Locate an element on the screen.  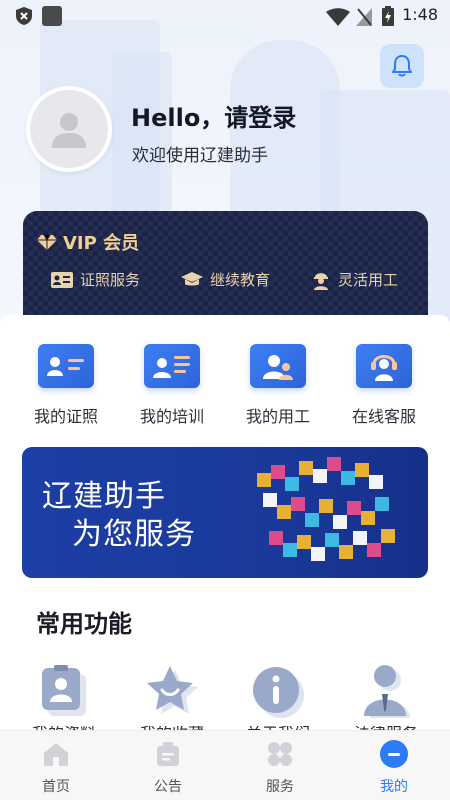
status-time: 1:48 is located at coordinates (420, 14).